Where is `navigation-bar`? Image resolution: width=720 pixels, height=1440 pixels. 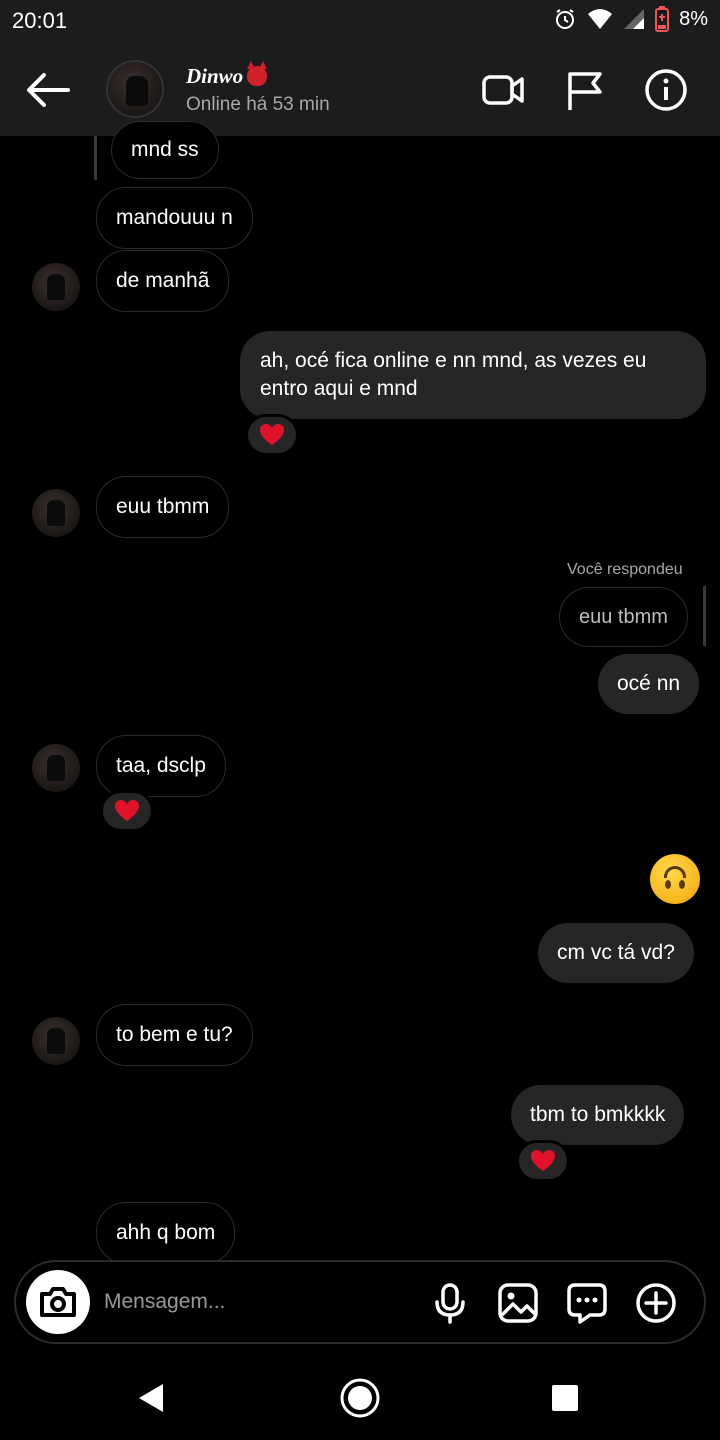 navigation-bar is located at coordinates (360, 1396).